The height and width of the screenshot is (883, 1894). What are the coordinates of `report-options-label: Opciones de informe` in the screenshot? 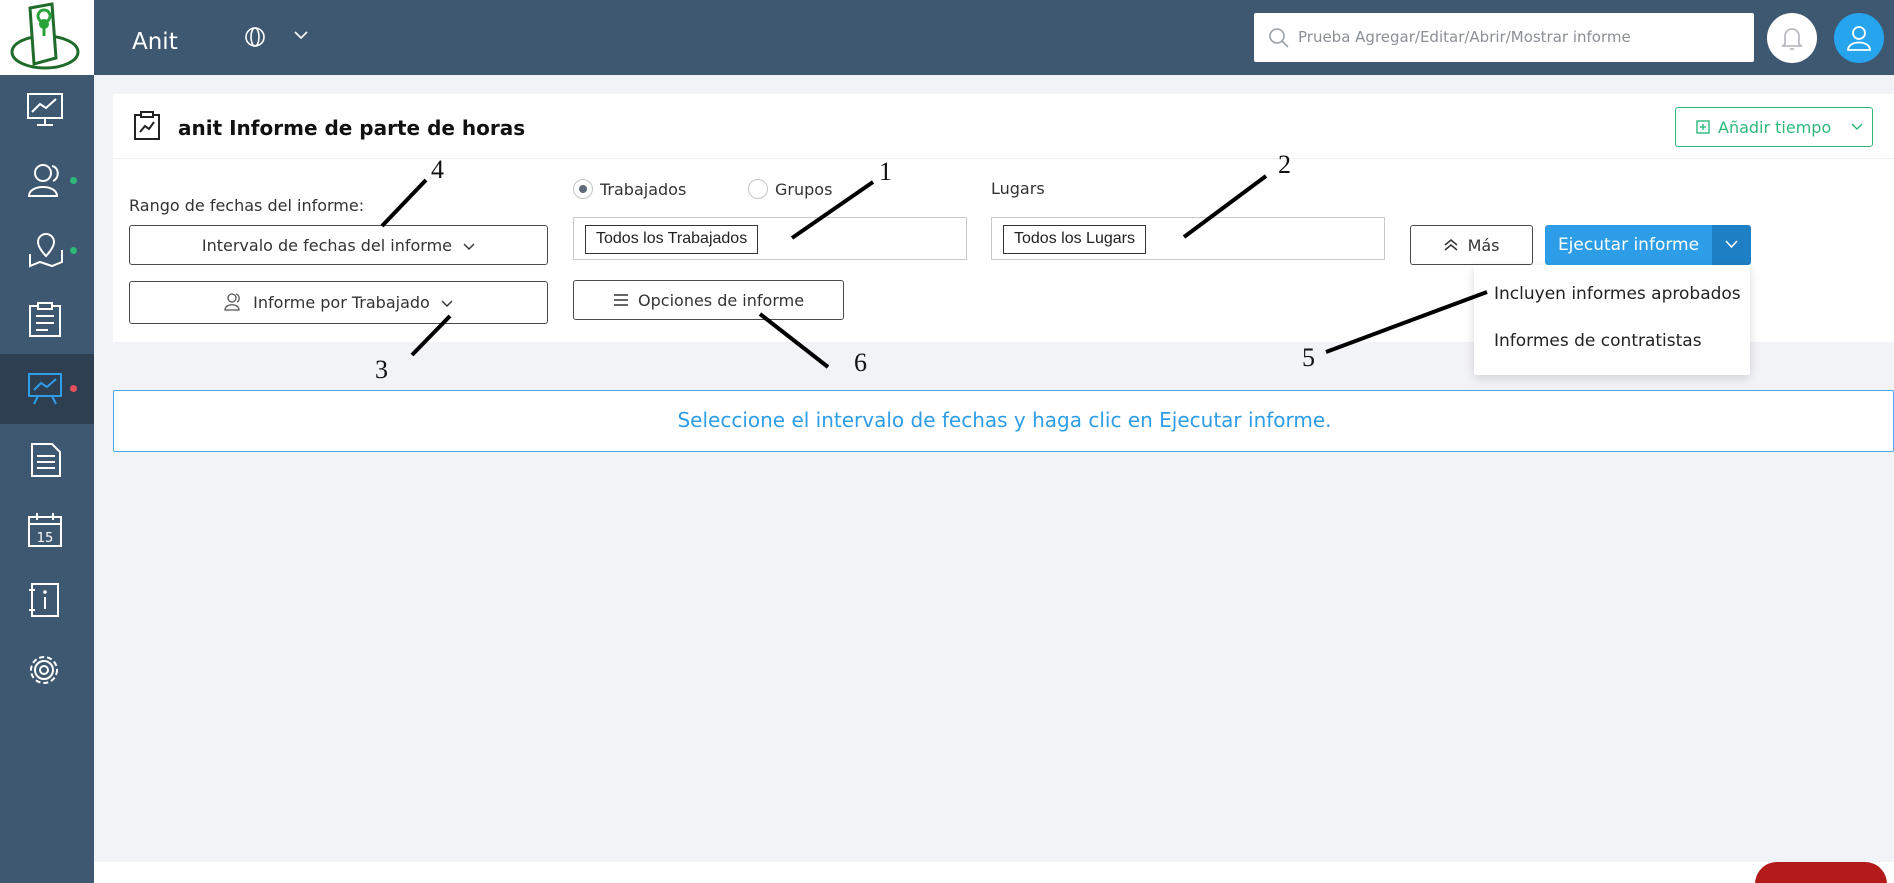 It's located at (721, 300).